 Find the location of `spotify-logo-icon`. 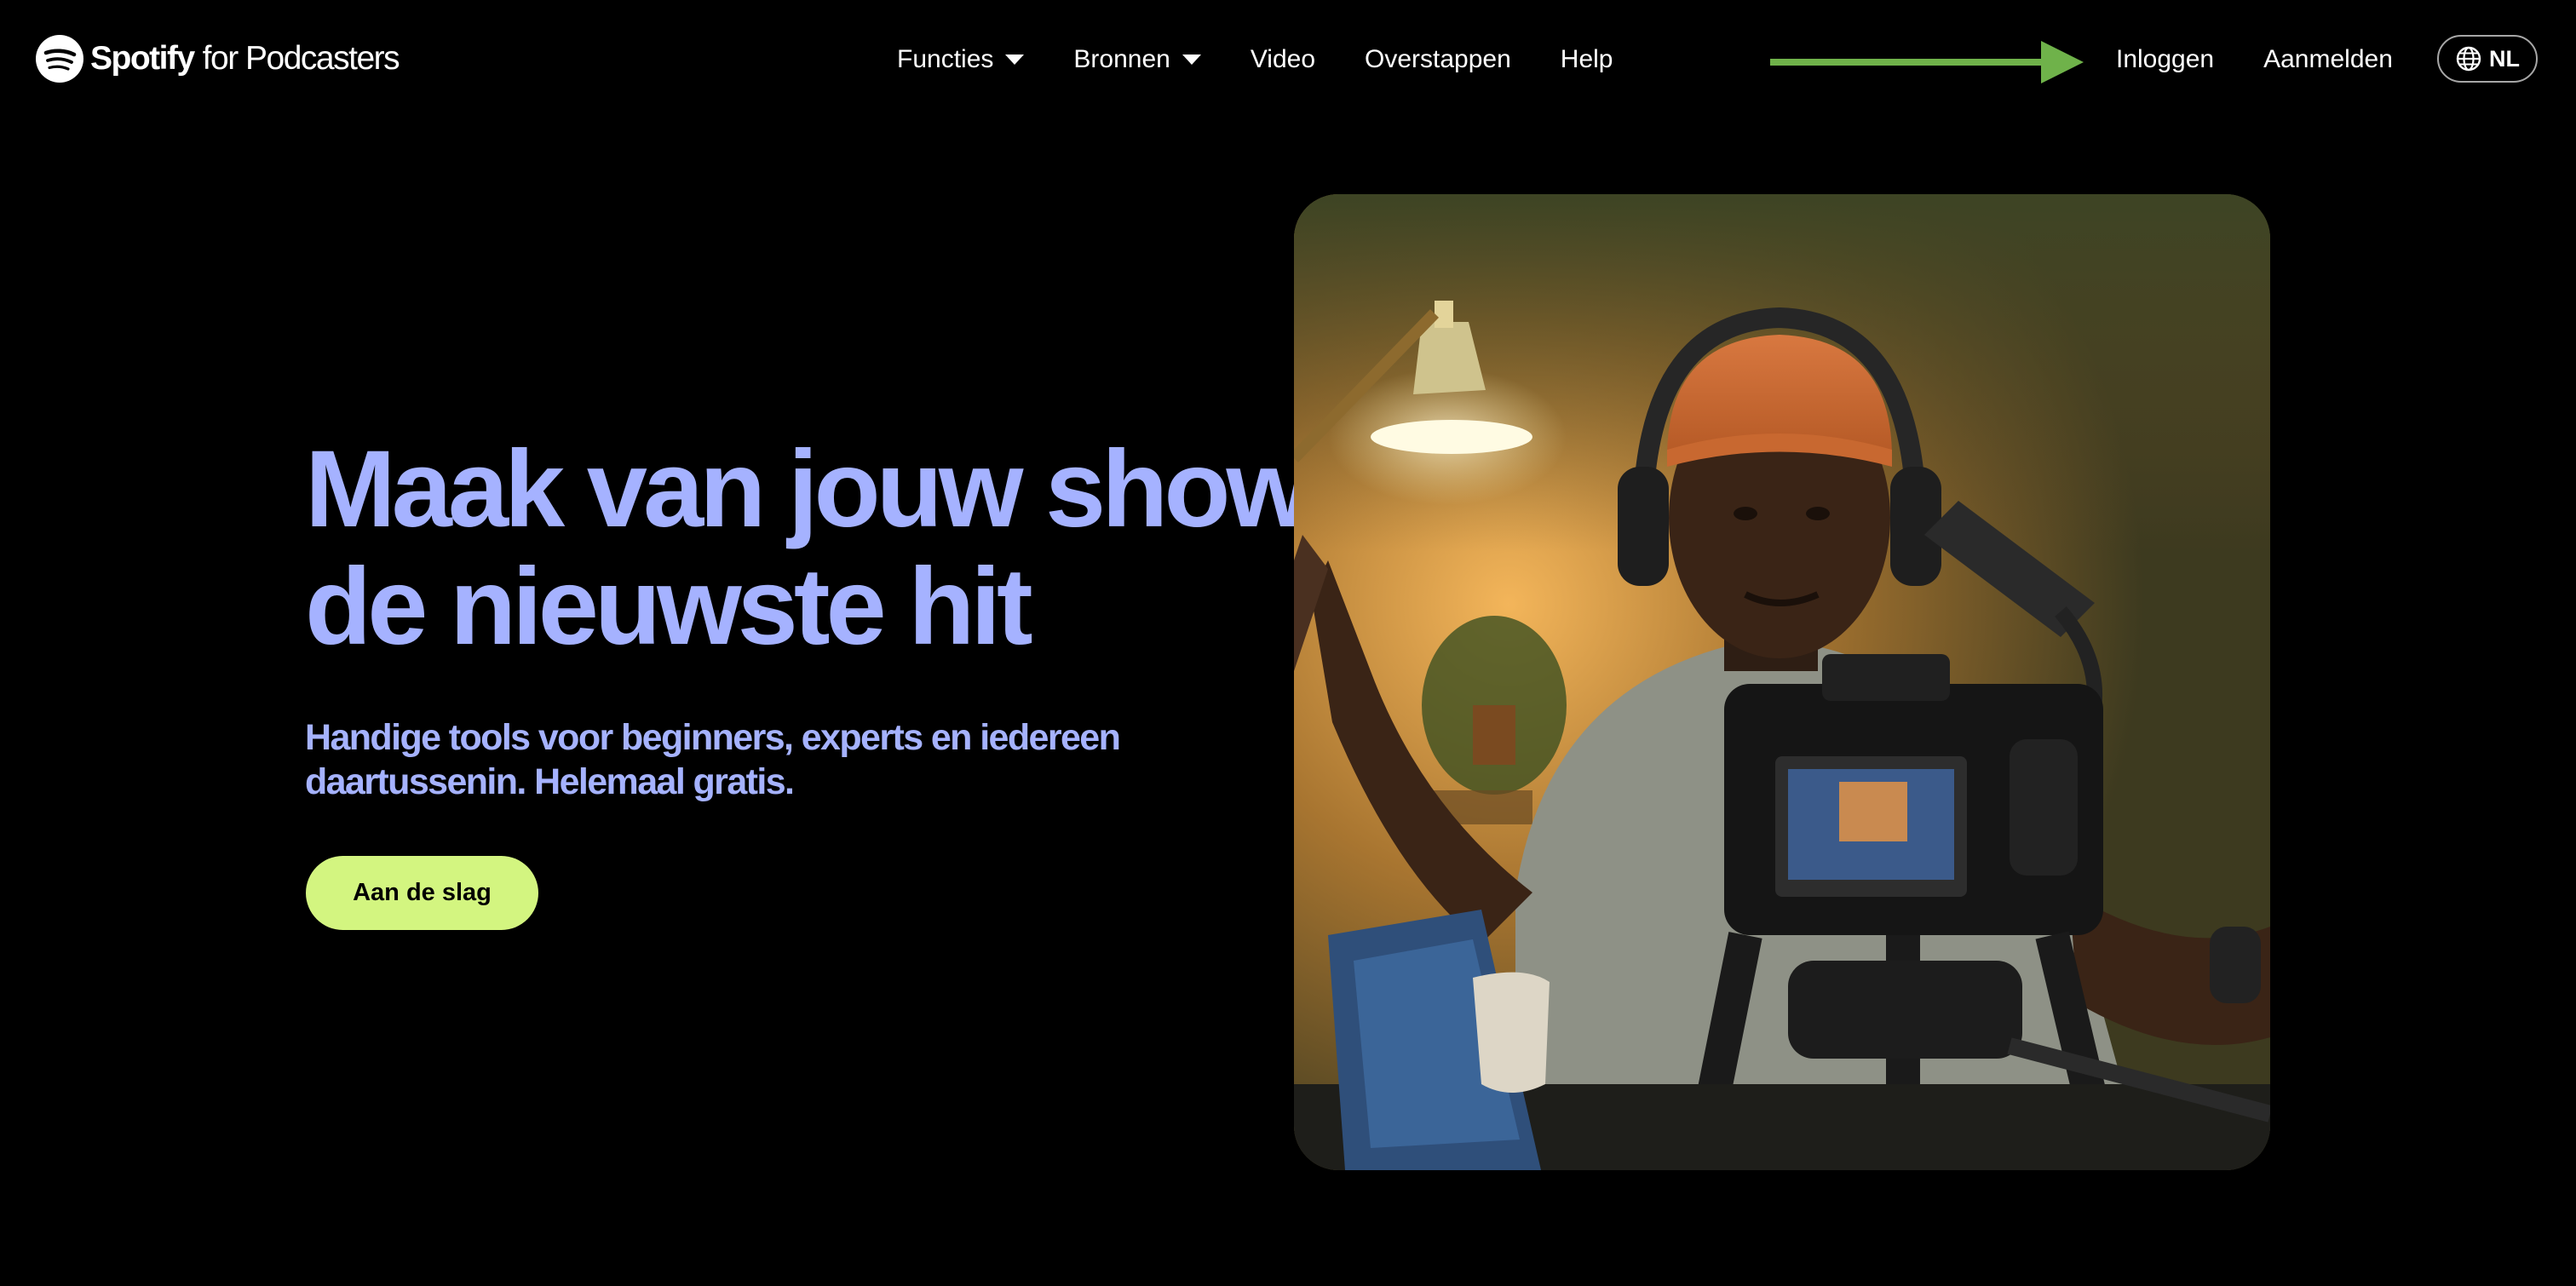

spotify-logo-icon is located at coordinates (60, 59).